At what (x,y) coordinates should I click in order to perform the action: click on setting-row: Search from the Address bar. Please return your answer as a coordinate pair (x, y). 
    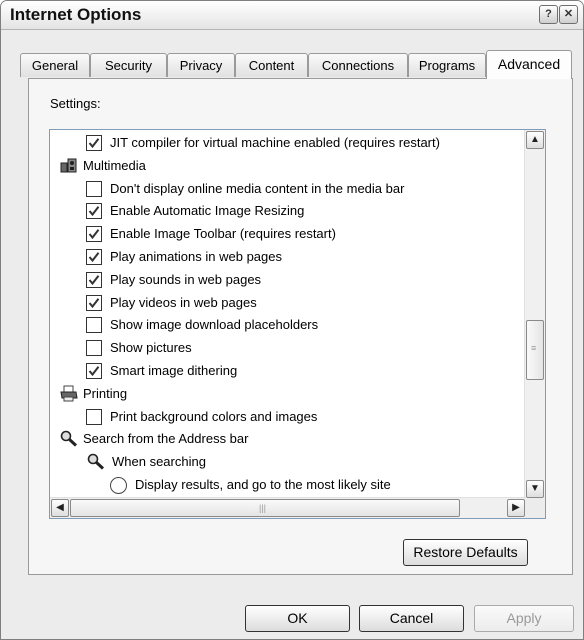
    Looking at the image, I should click on (288, 439).